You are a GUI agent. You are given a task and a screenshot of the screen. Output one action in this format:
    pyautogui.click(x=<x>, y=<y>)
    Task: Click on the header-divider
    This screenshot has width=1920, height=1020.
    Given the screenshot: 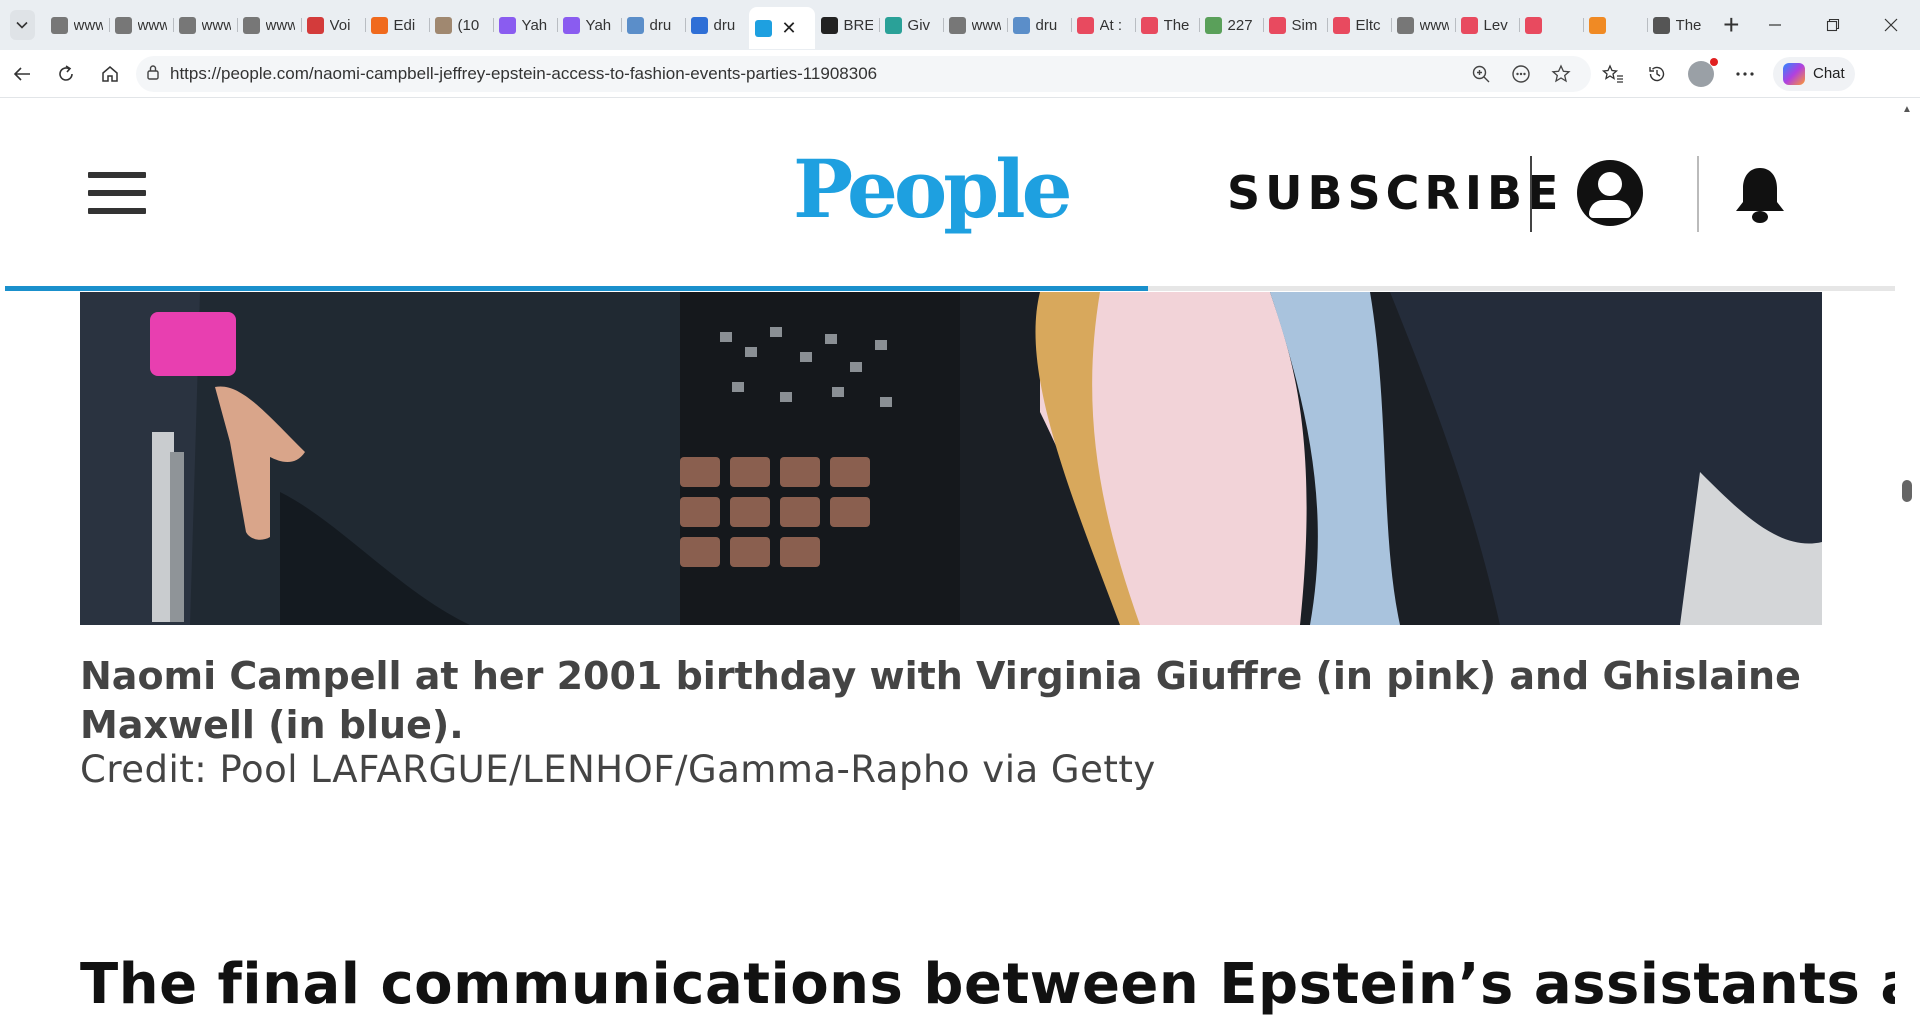 What is the action you would take?
    pyautogui.click(x=1531, y=194)
    